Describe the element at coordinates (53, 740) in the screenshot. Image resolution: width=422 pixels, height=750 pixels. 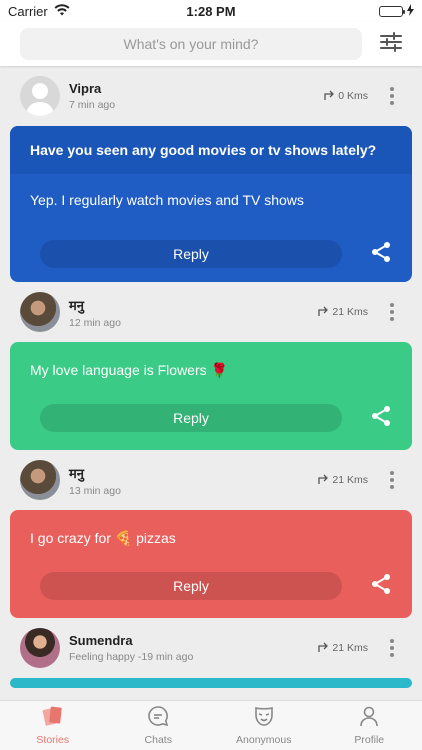
I see `tab-label: Stories` at that location.